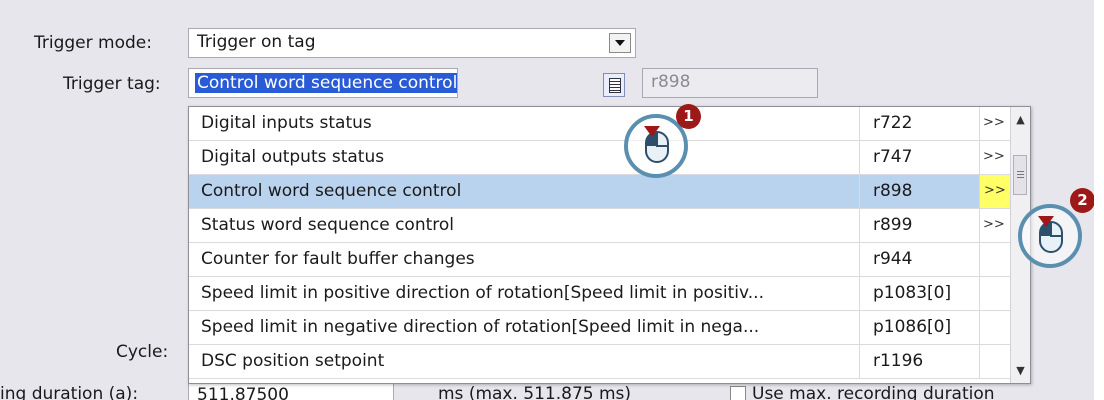 The width and height of the screenshot is (1104, 400). I want to click on trigger-tag-label: Trigger tag:, so click(112, 84).